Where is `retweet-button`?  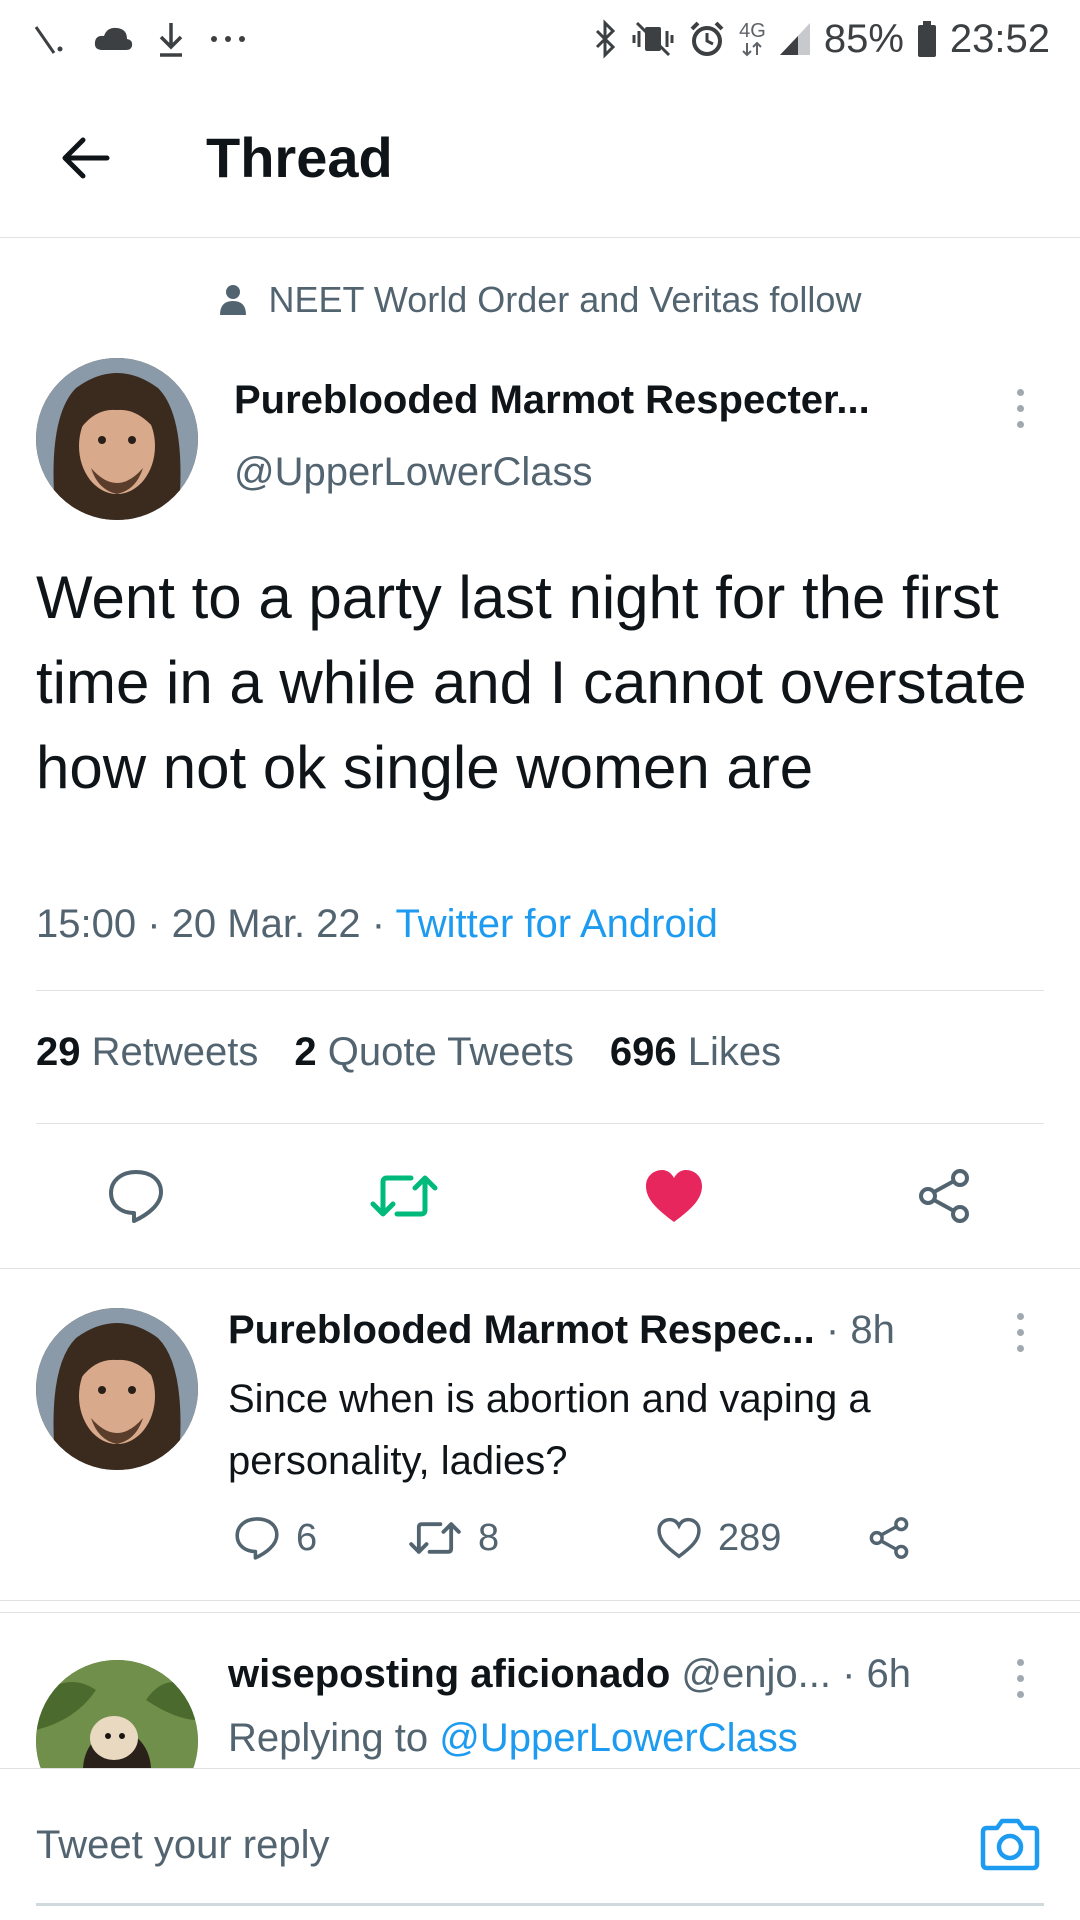 retweet-button is located at coordinates (404, 1196).